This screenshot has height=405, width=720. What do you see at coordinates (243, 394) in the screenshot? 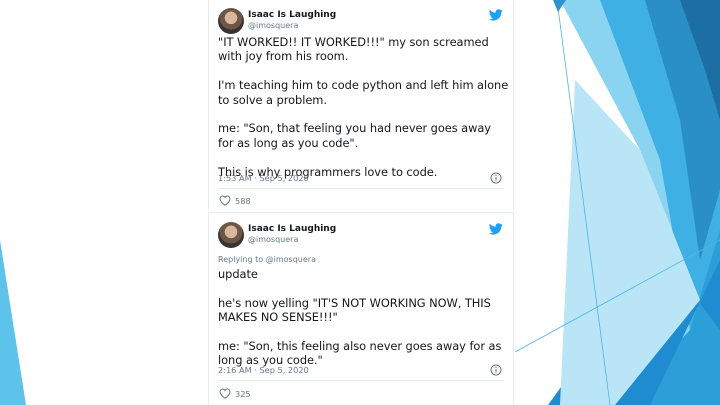
I see `like-count: 325` at bounding box center [243, 394].